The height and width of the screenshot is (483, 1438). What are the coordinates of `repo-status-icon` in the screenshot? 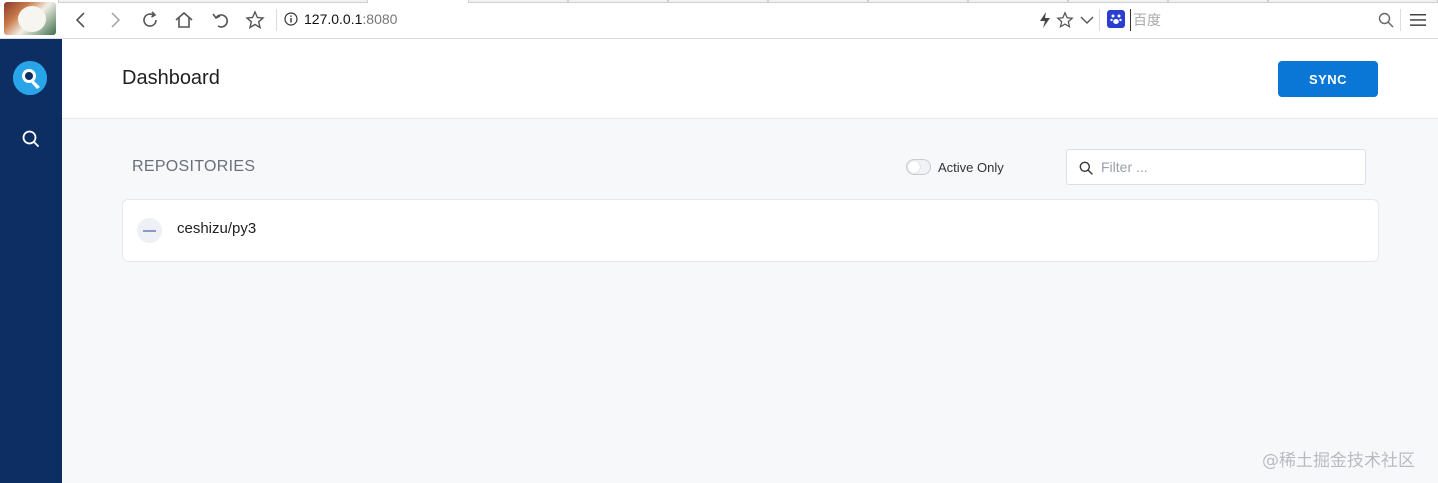 It's located at (149, 230).